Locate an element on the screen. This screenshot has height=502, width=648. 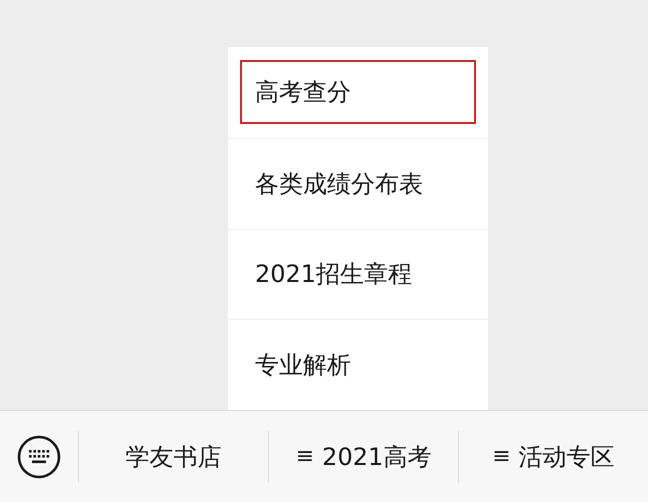
bottom-menu-button: 学友书店 is located at coordinates (173, 456).